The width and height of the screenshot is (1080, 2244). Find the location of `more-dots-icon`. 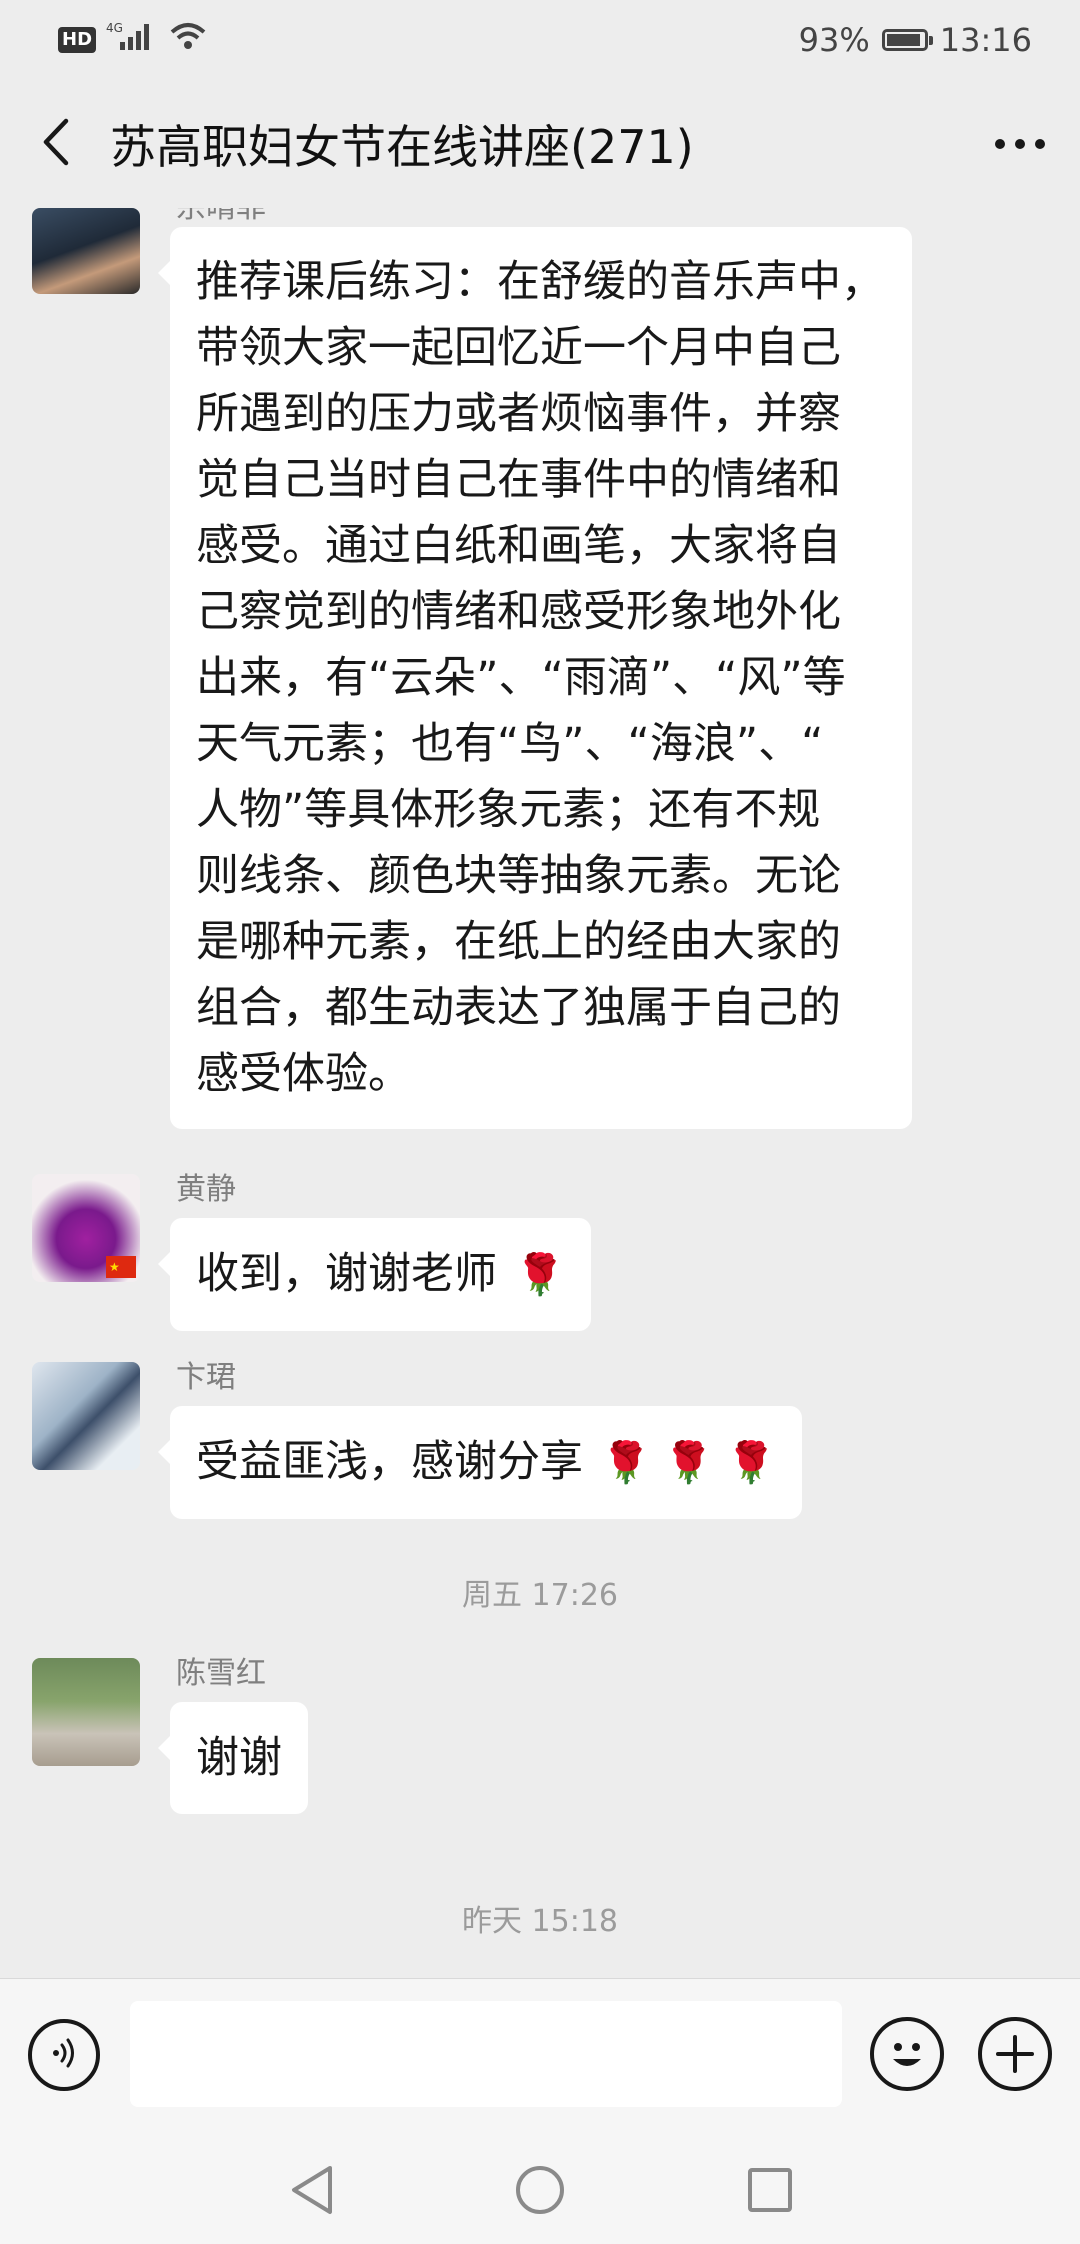

more-dots-icon is located at coordinates (1020, 144).